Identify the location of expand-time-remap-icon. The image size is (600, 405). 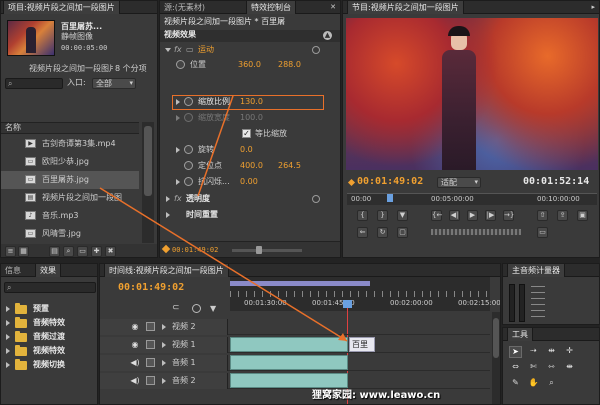
(168, 215).